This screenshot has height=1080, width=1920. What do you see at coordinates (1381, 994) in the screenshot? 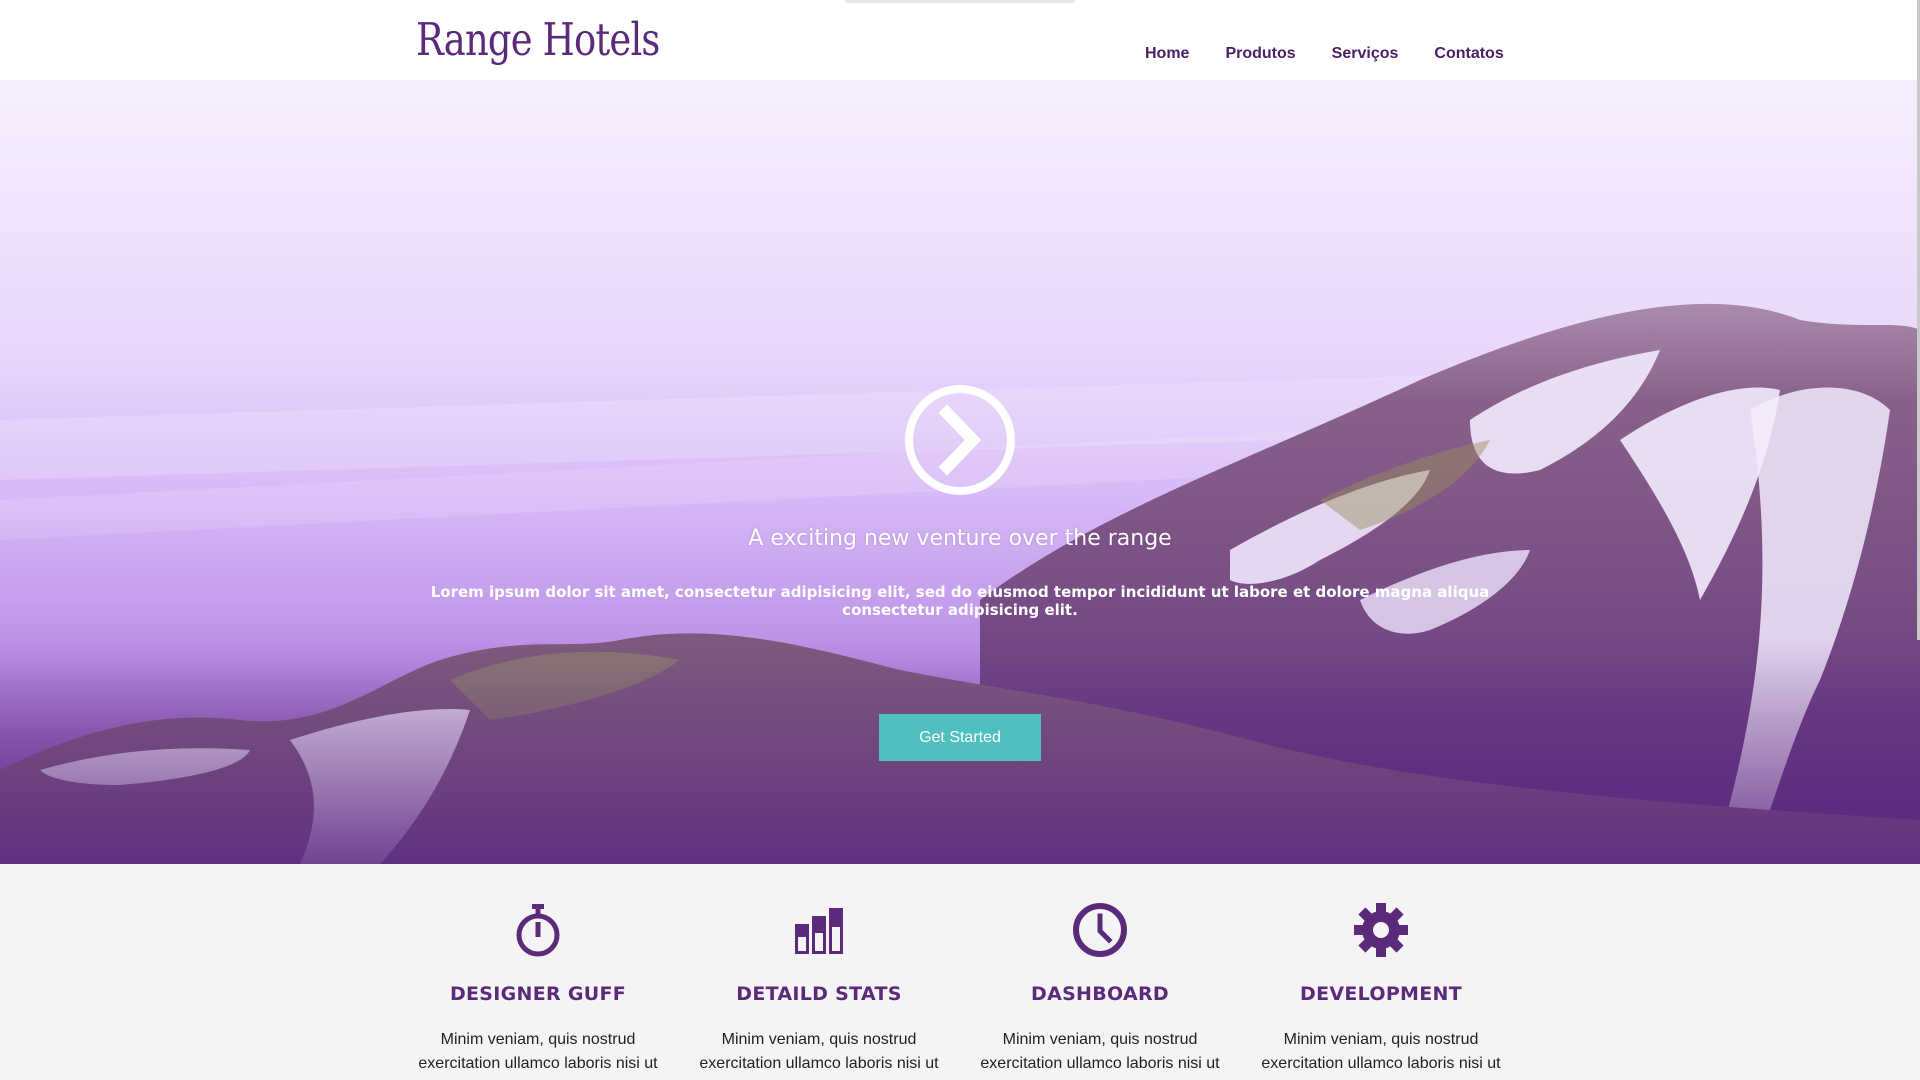
I see `feature-title: DEVELOPMENT` at bounding box center [1381, 994].